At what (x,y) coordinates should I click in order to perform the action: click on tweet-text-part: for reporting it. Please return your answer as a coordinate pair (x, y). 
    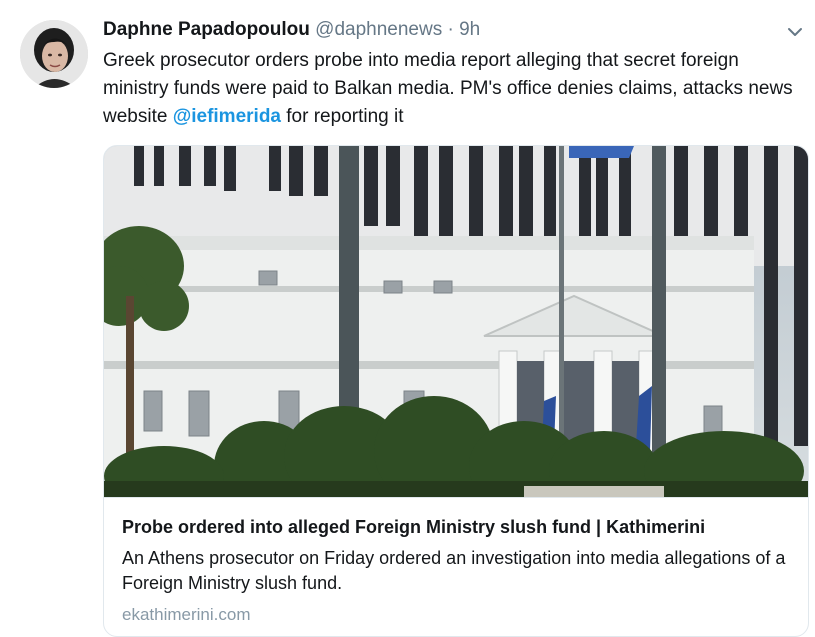
    Looking at the image, I should click on (342, 116).